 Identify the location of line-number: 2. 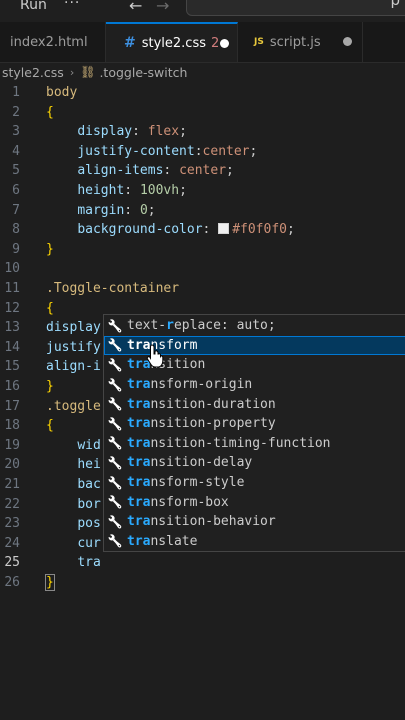
(16, 112).